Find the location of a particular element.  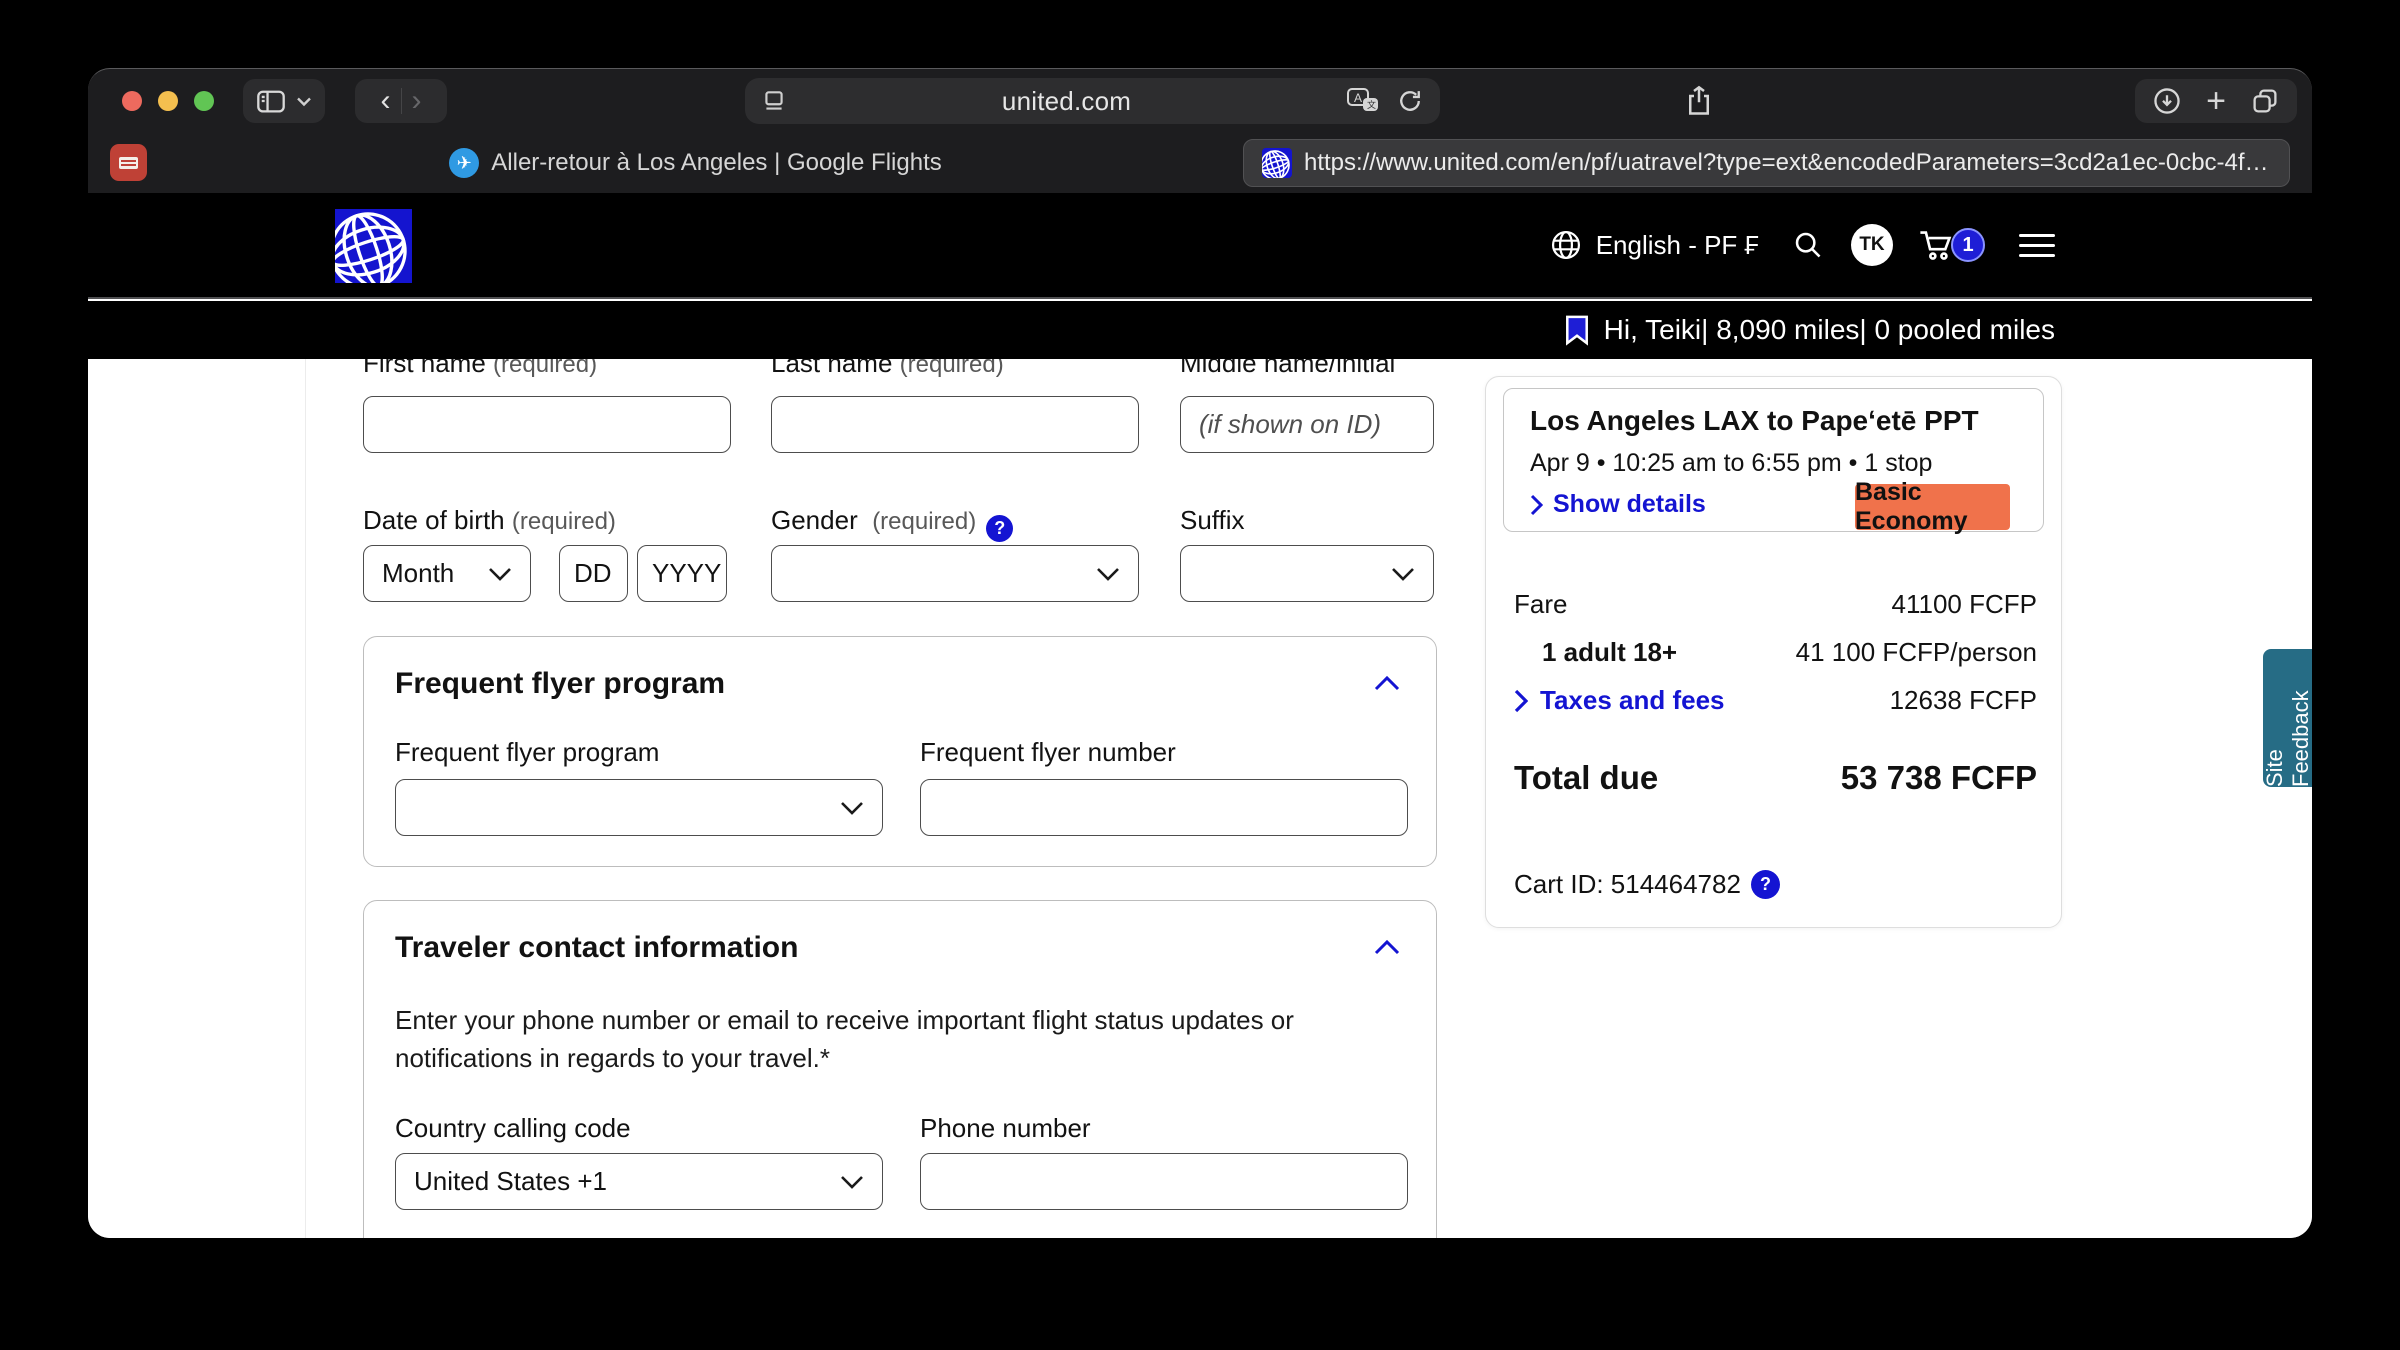

globe-icon is located at coordinates (1566, 245).